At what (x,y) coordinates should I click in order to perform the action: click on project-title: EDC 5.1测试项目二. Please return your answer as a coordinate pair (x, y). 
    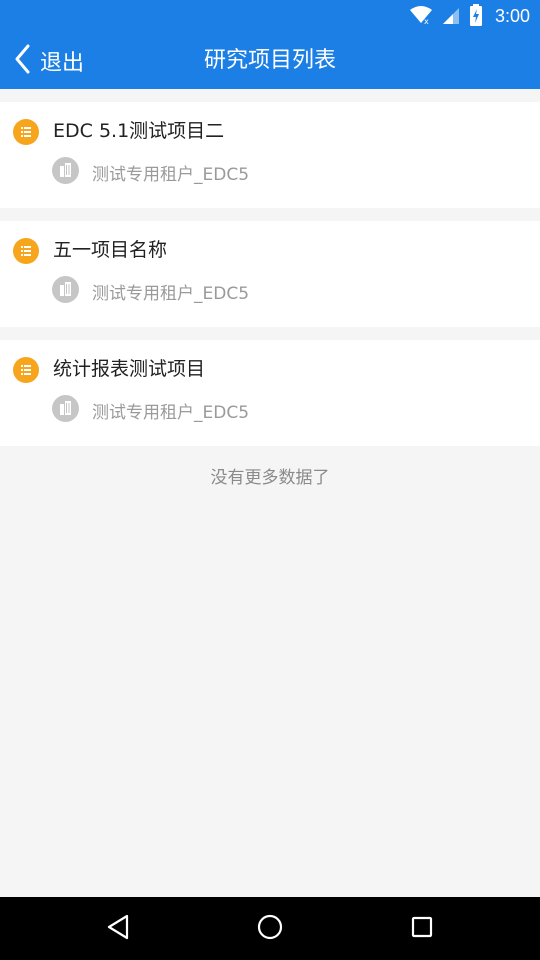
    Looking at the image, I should click on (139, 131).